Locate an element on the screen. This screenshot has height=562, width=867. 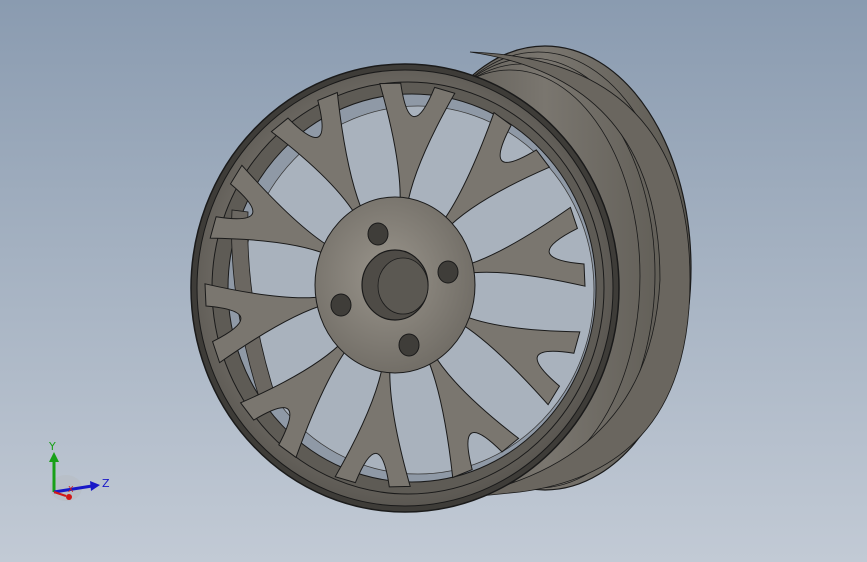
y-axis-label: Y is located at coordinates (52, 446).